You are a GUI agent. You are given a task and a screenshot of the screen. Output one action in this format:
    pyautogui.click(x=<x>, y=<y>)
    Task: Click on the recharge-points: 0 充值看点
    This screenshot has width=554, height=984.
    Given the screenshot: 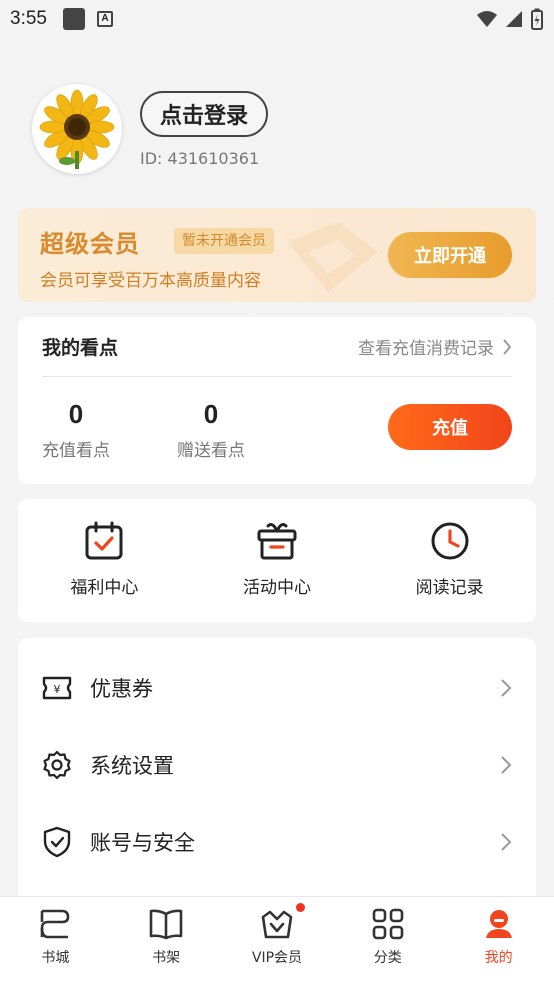 What is the action you would take?
    pyautogui.click(x=76, y=430)
    